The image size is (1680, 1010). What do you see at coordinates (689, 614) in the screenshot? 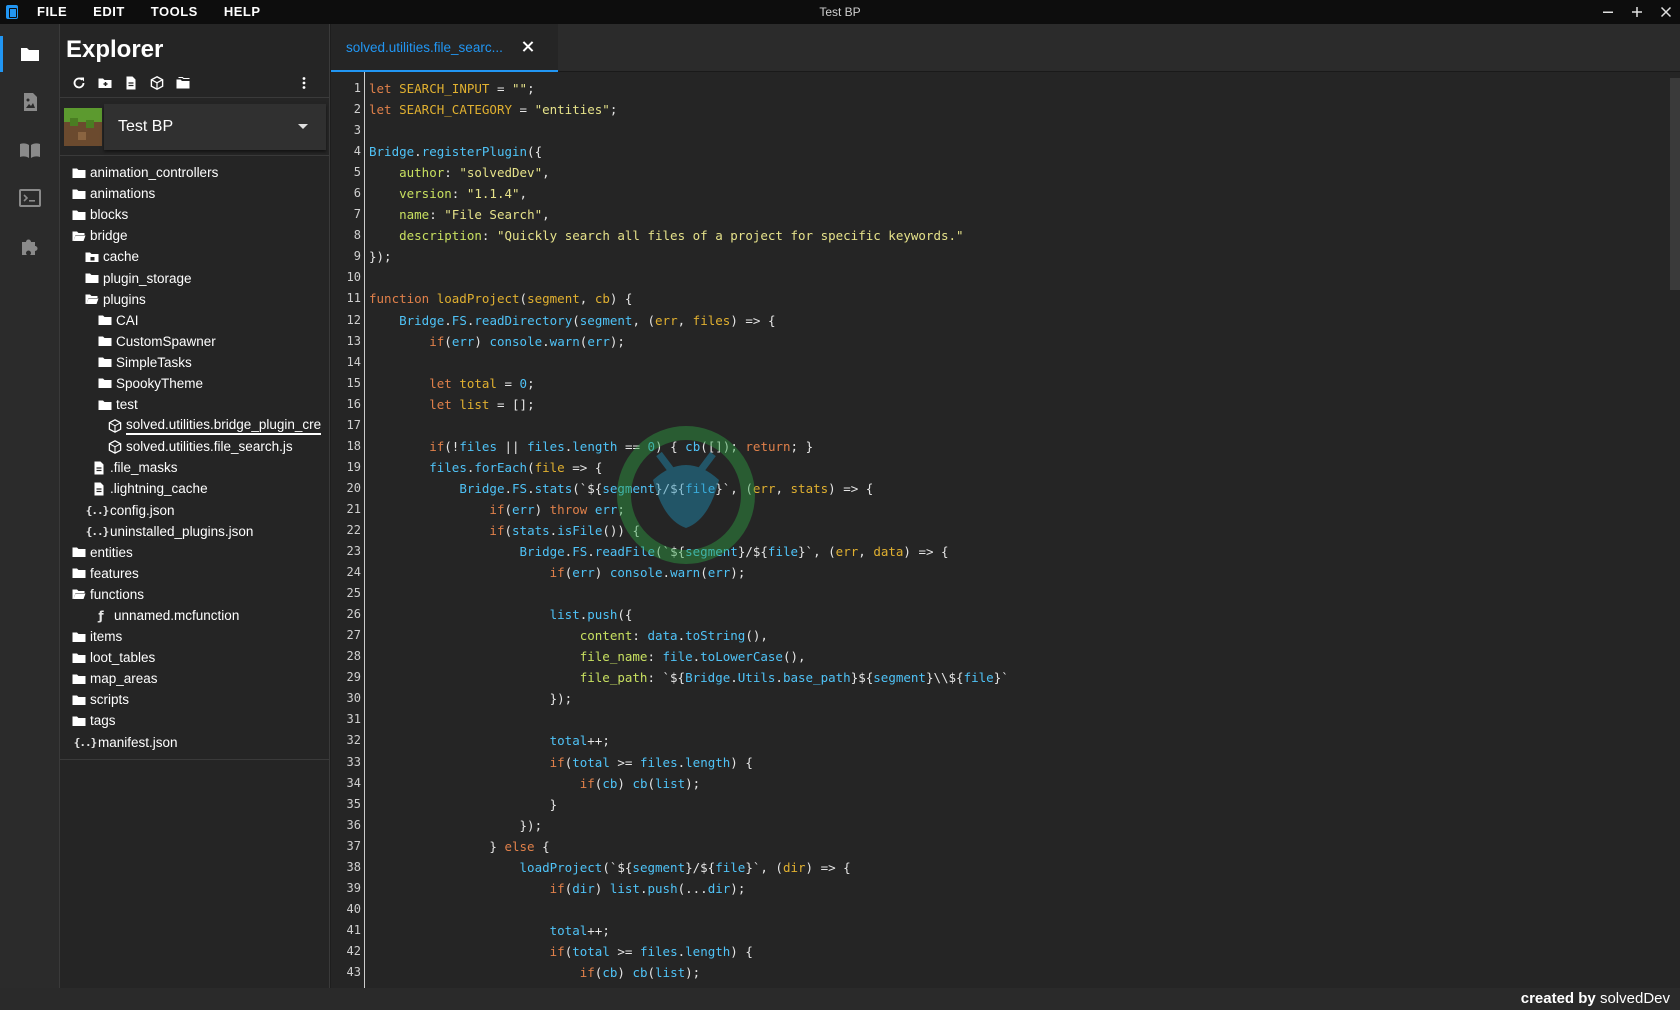
I see `code-line: list.push({` at bounding box center [689, 614].